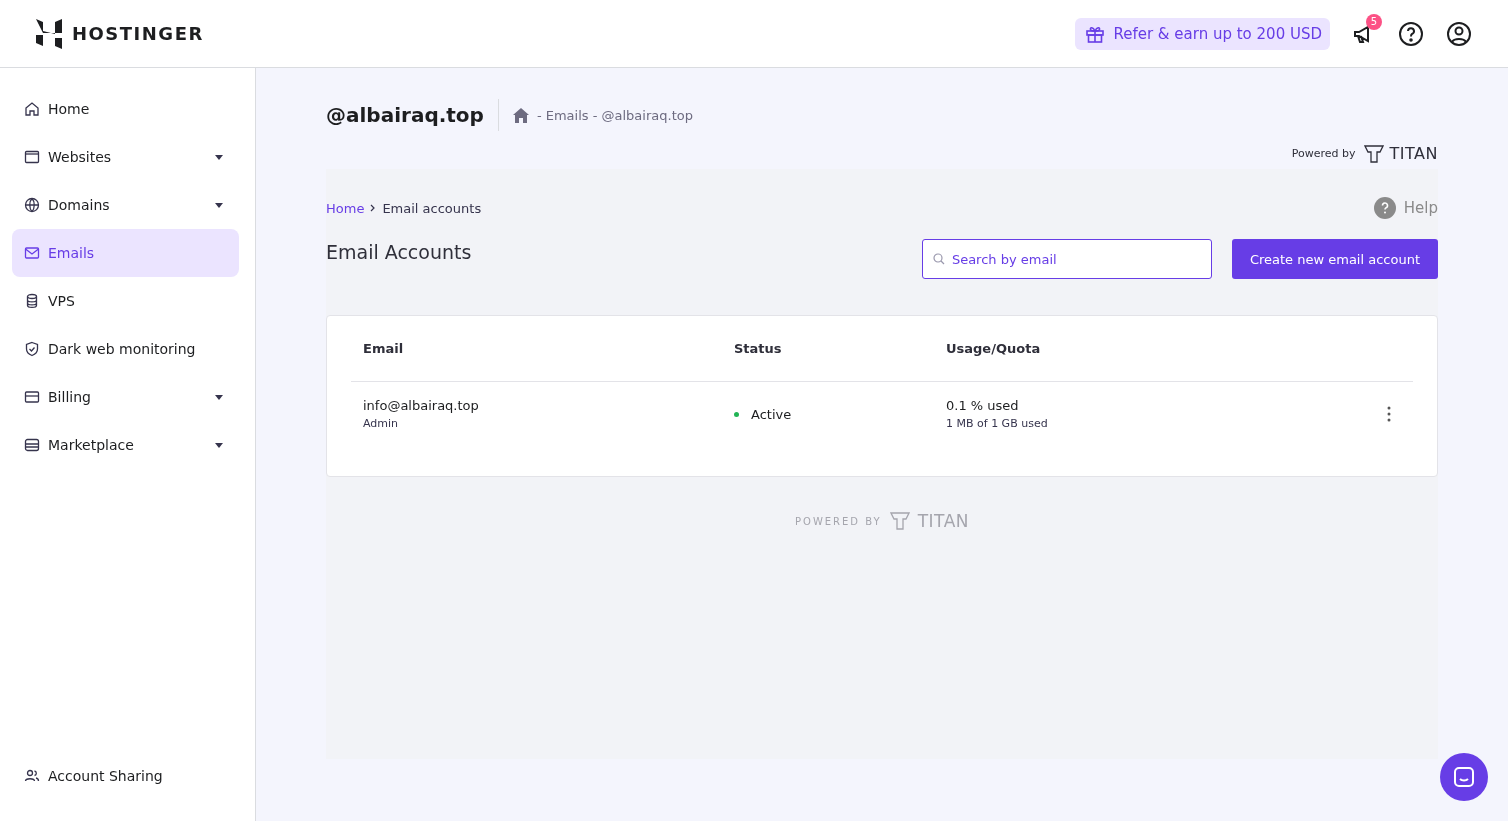  I want to click on logo-icon, so click(49, 33).